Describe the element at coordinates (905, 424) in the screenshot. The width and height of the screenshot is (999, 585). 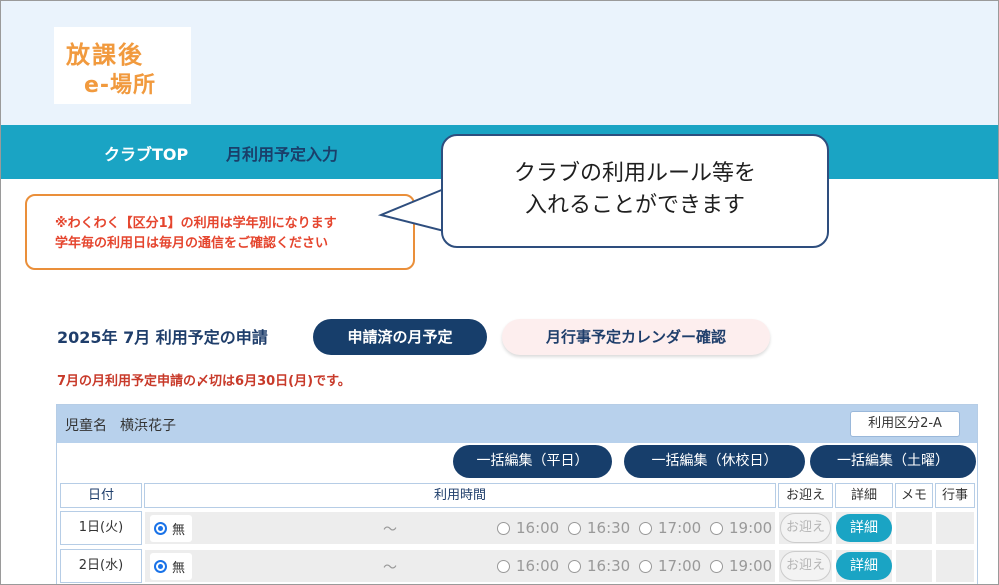
I see `usage-category-badge: 利用区分2-A` at that location.